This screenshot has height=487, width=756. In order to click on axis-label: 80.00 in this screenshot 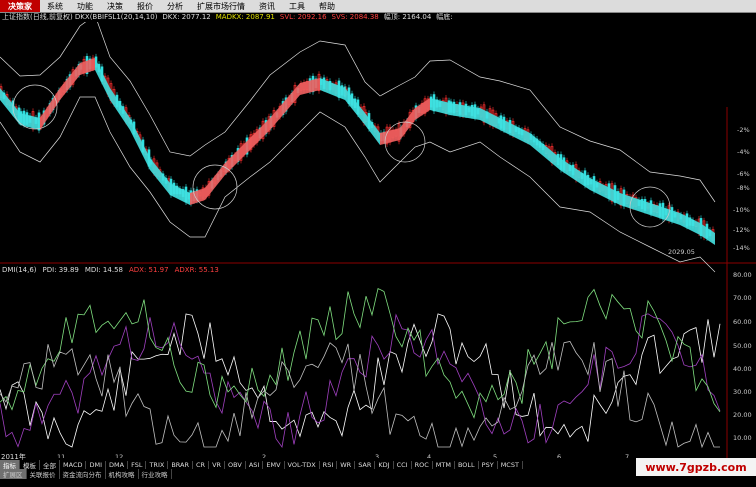, I will do `click(742, 275)`.